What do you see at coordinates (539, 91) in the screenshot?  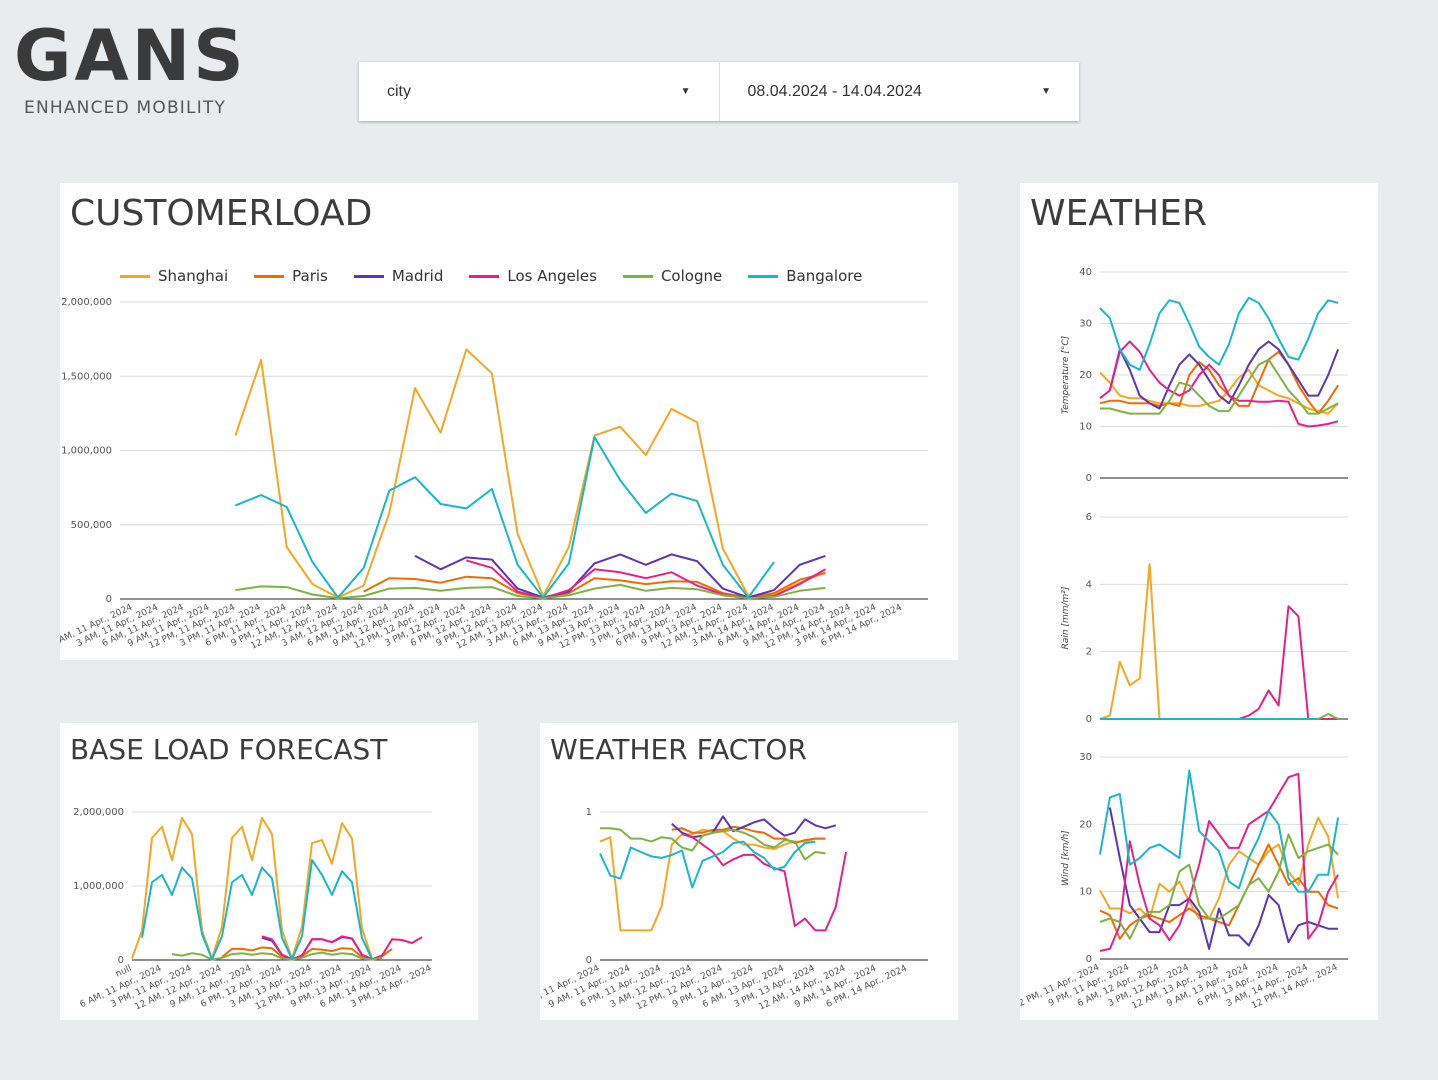 I see `city-dropdown: city ▼` at bounding box center [539, 91].